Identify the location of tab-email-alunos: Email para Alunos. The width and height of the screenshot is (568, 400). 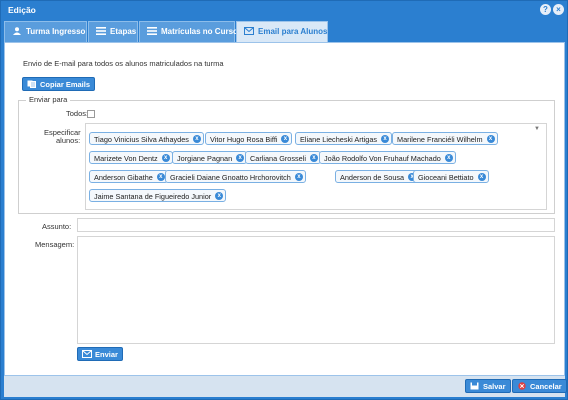
(282, 31).